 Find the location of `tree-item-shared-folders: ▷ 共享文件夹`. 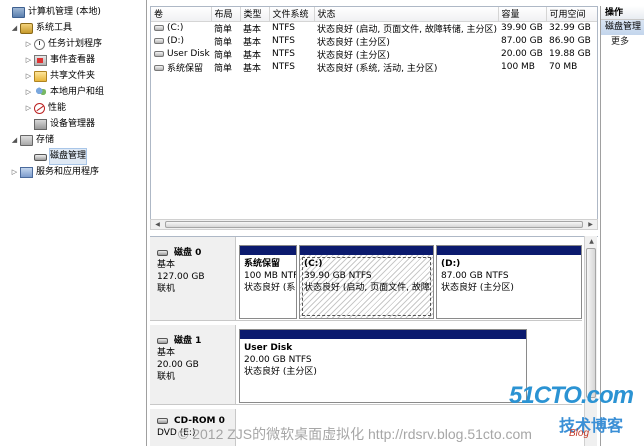

tree-item-shared-folders: ▷ 共享文件夹 is located at coordinates (59, 76).